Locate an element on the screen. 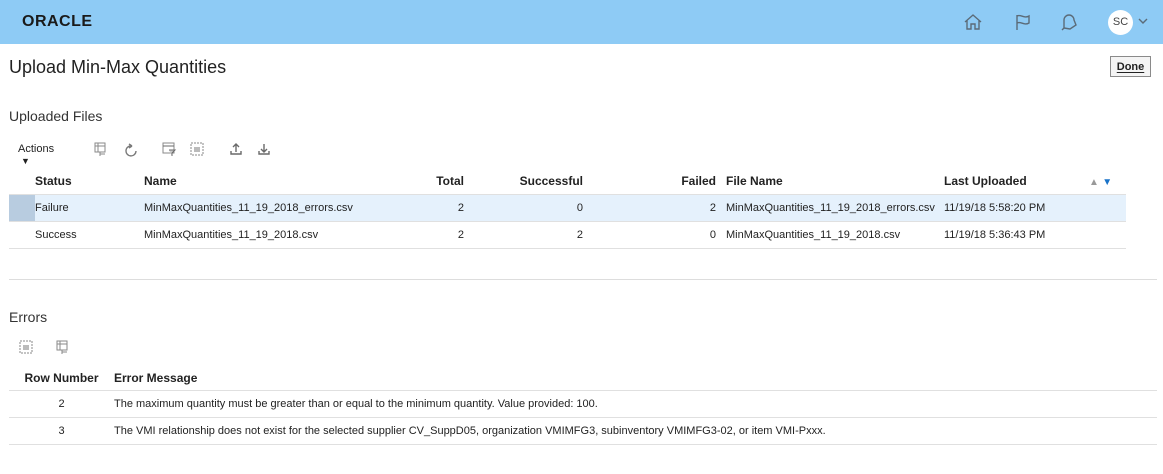  section-divider is located at coordinates (583, 279).